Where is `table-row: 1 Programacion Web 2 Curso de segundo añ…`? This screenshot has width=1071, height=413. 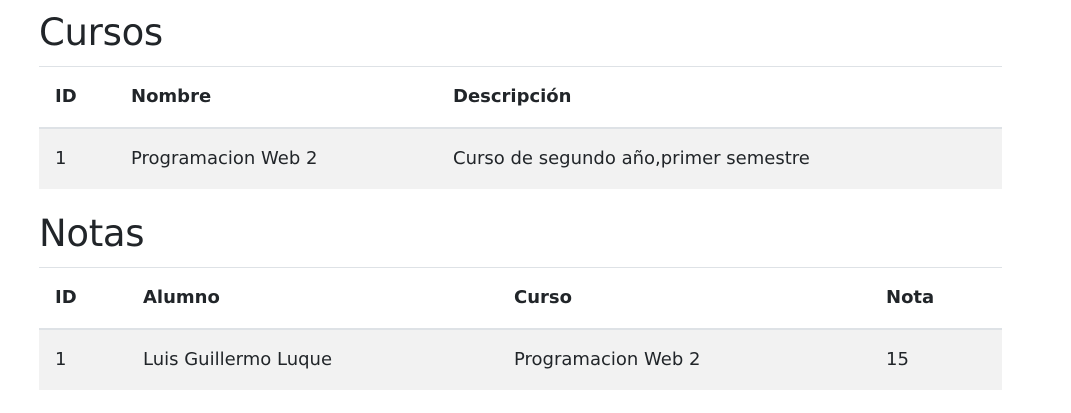
table-row: 1 Programacion Web 2 Curso de segundo añ… is located at coordinates (520, 158).